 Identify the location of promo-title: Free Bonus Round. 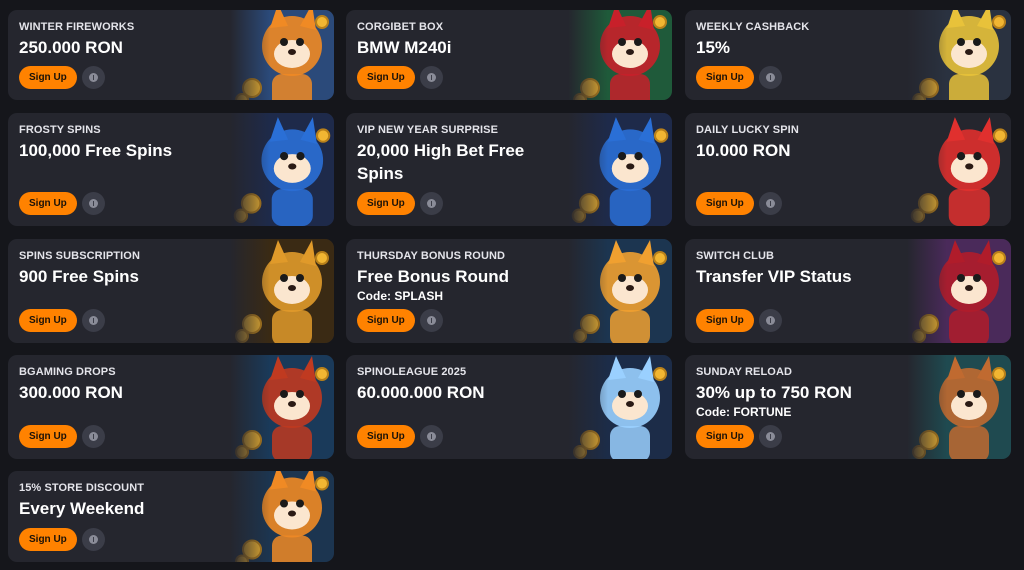
(433, 276).